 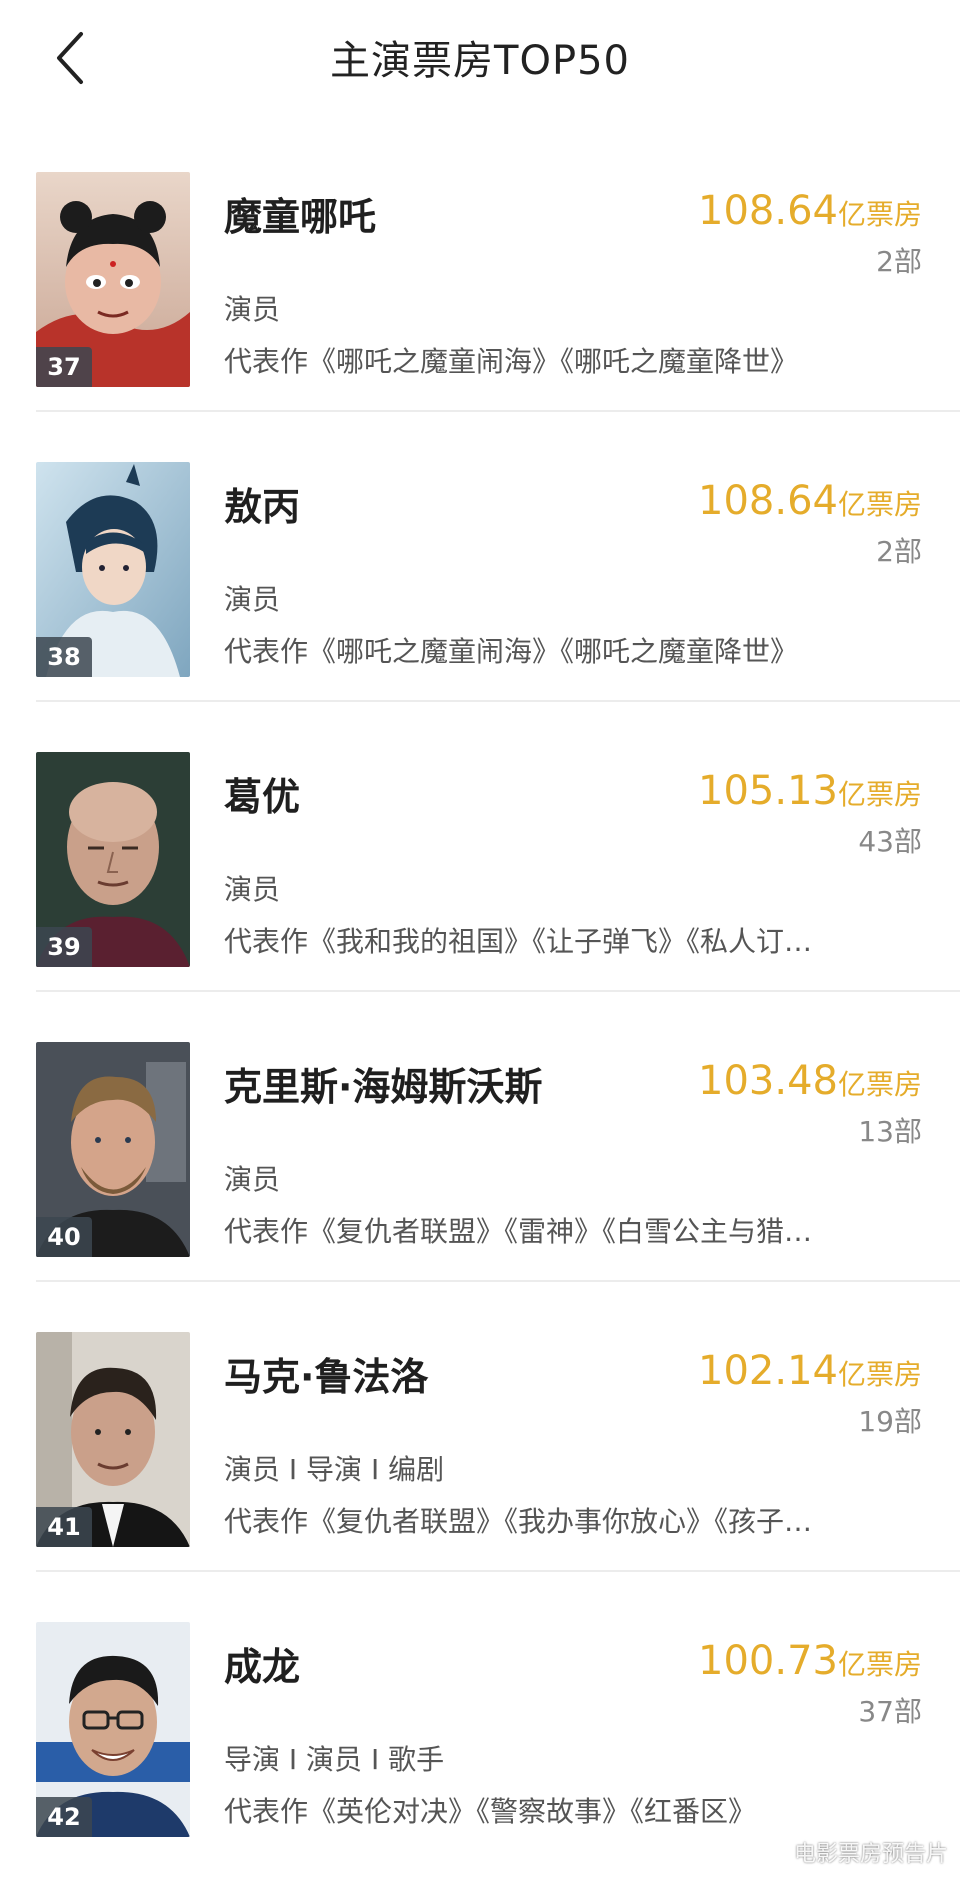 What do you see at coordinates (300, 217) in the screenshot?
I see `actor-name: 魔童哪吒` at bounding box center [300, 217].